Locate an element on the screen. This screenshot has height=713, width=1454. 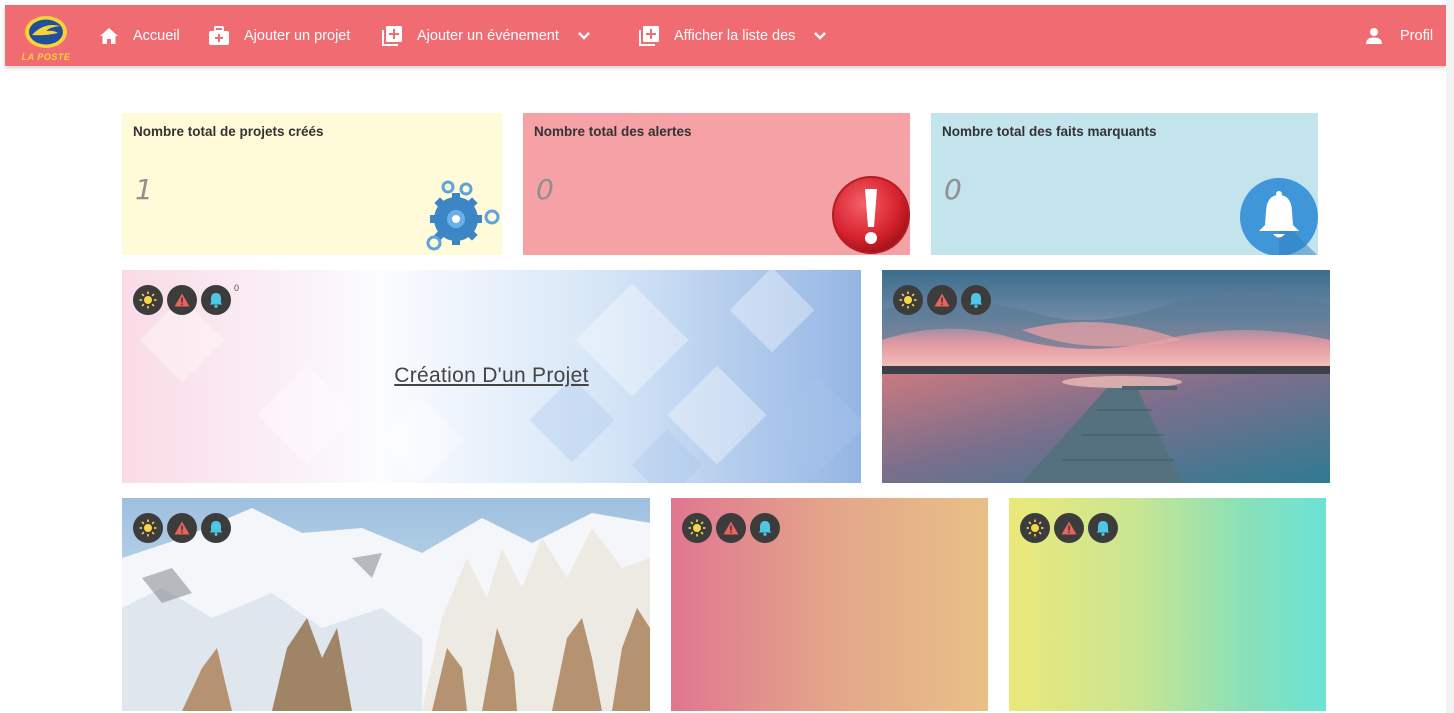
project-tile-gradient-warm is located at coordinates (829, 604).